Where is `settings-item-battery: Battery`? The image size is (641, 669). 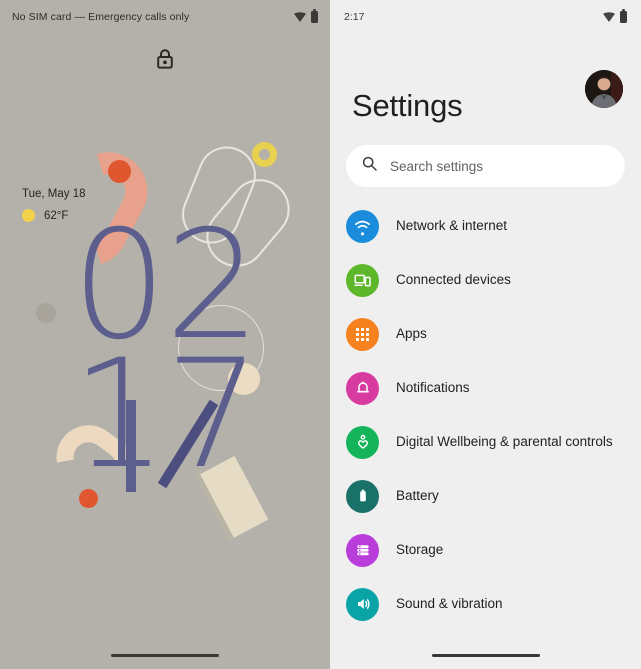 settings-item-battery: Battery is located at coordinates (485, 496).